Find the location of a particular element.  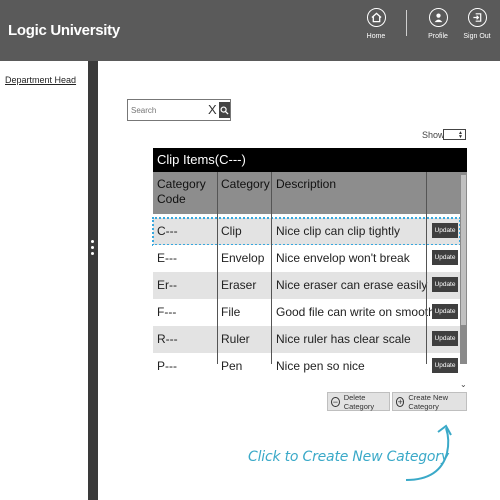

cell-category: File is located at coordinates (231, 312).